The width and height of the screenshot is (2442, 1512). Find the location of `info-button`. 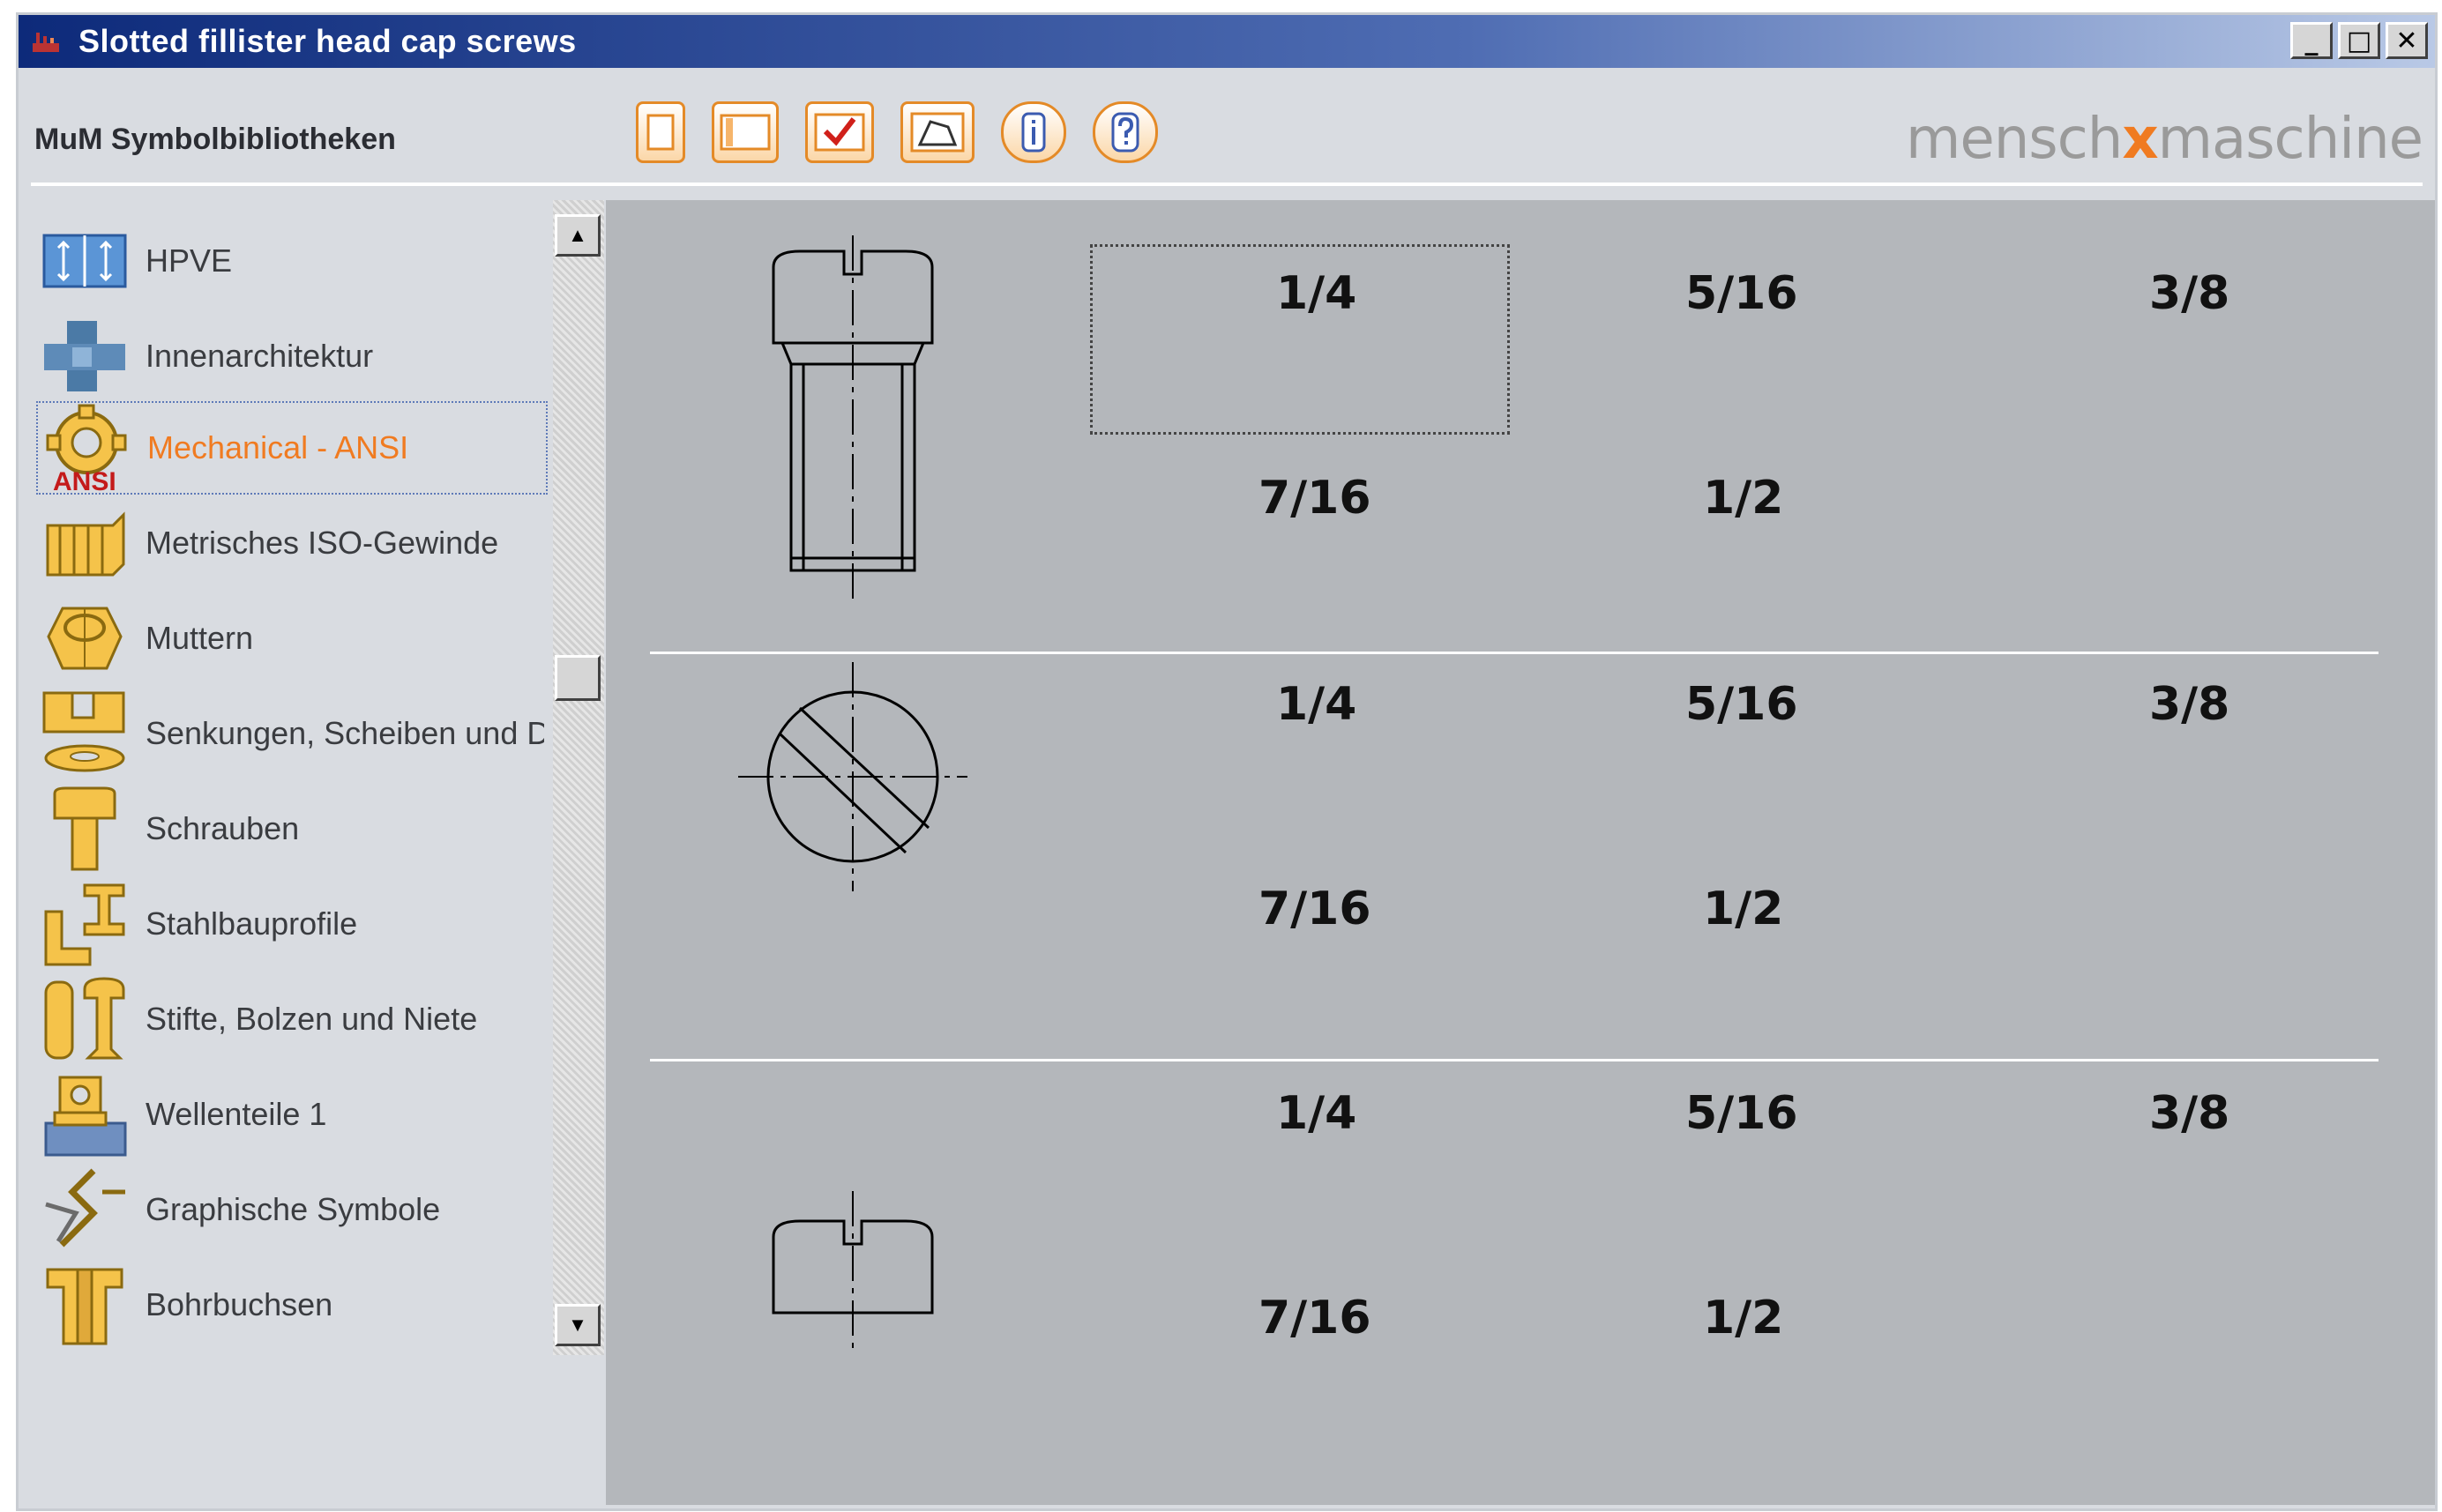

info-button is located at coordinates (1033, 132).